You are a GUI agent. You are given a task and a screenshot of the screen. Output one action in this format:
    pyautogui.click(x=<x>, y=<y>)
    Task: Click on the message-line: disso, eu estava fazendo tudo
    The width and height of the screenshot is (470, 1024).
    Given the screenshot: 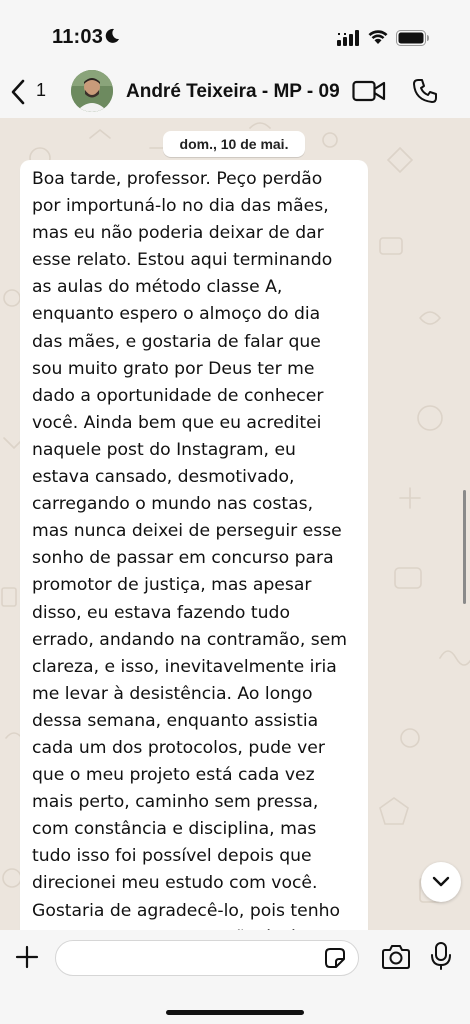 What is the action you would take?
    pyautogui.click(x=161, y=612)
    